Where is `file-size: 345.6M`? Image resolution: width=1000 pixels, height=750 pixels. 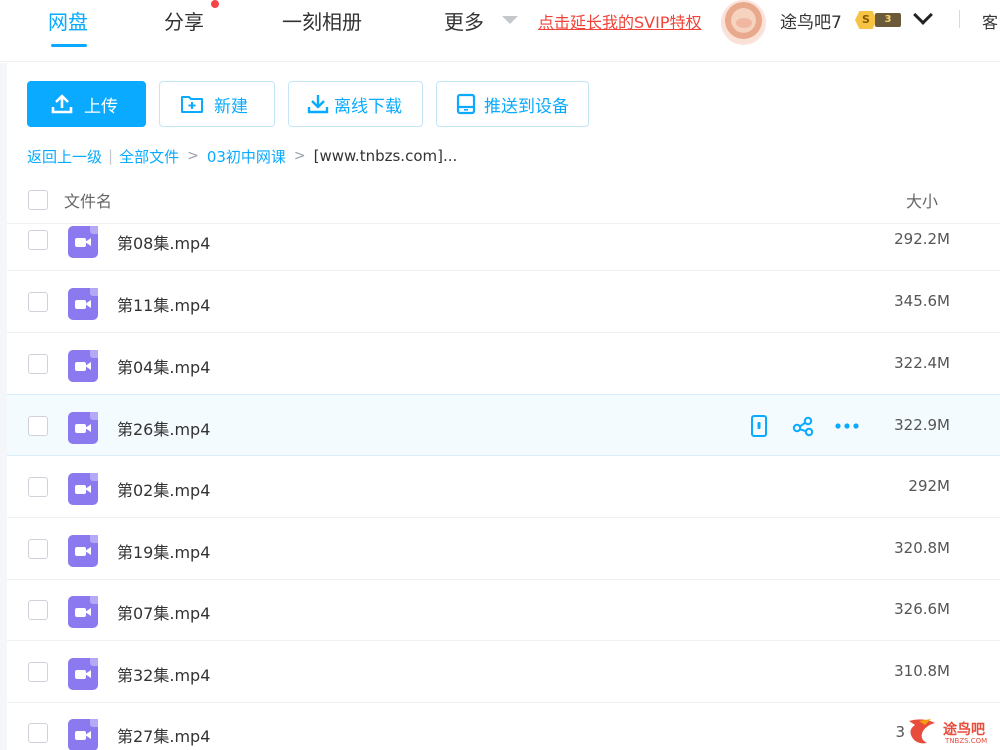
file-size: 345.6M is located at coordinates (922, 301).